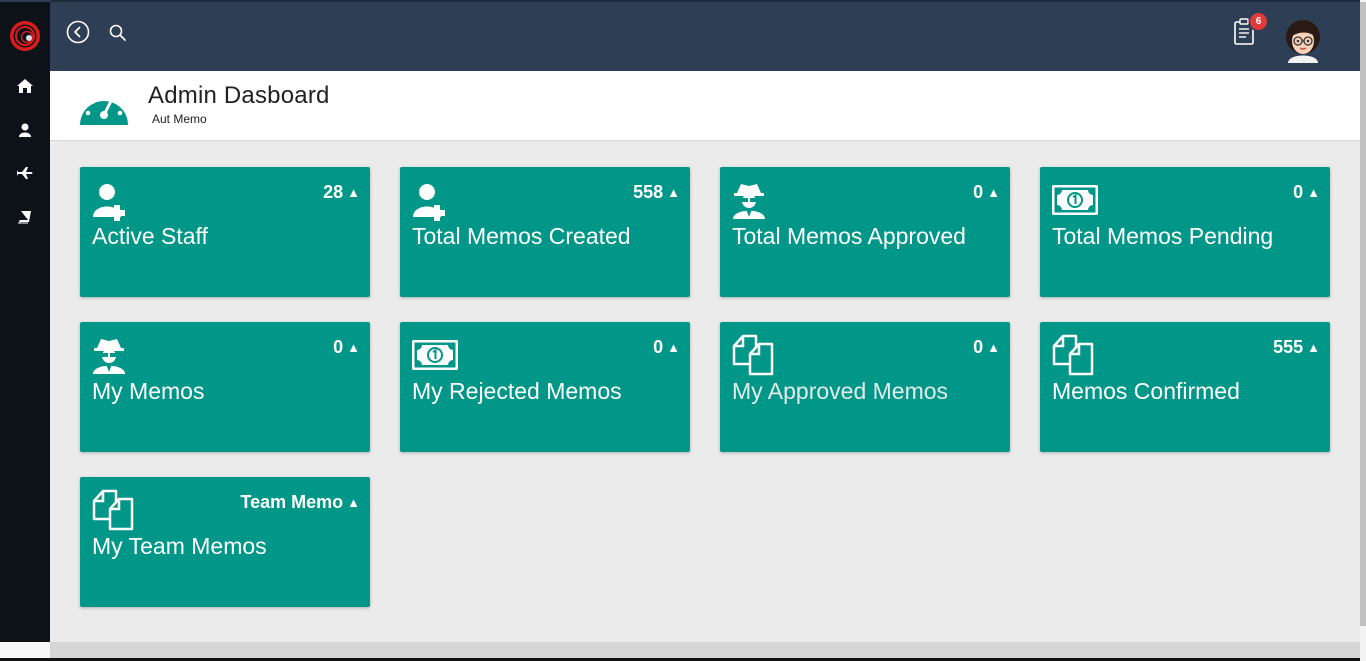 This screenshot has width=1366, height=661. I want to click on card-total-memos-pending: 0 ▲ Total Memos Pending, so click(1185, 232).